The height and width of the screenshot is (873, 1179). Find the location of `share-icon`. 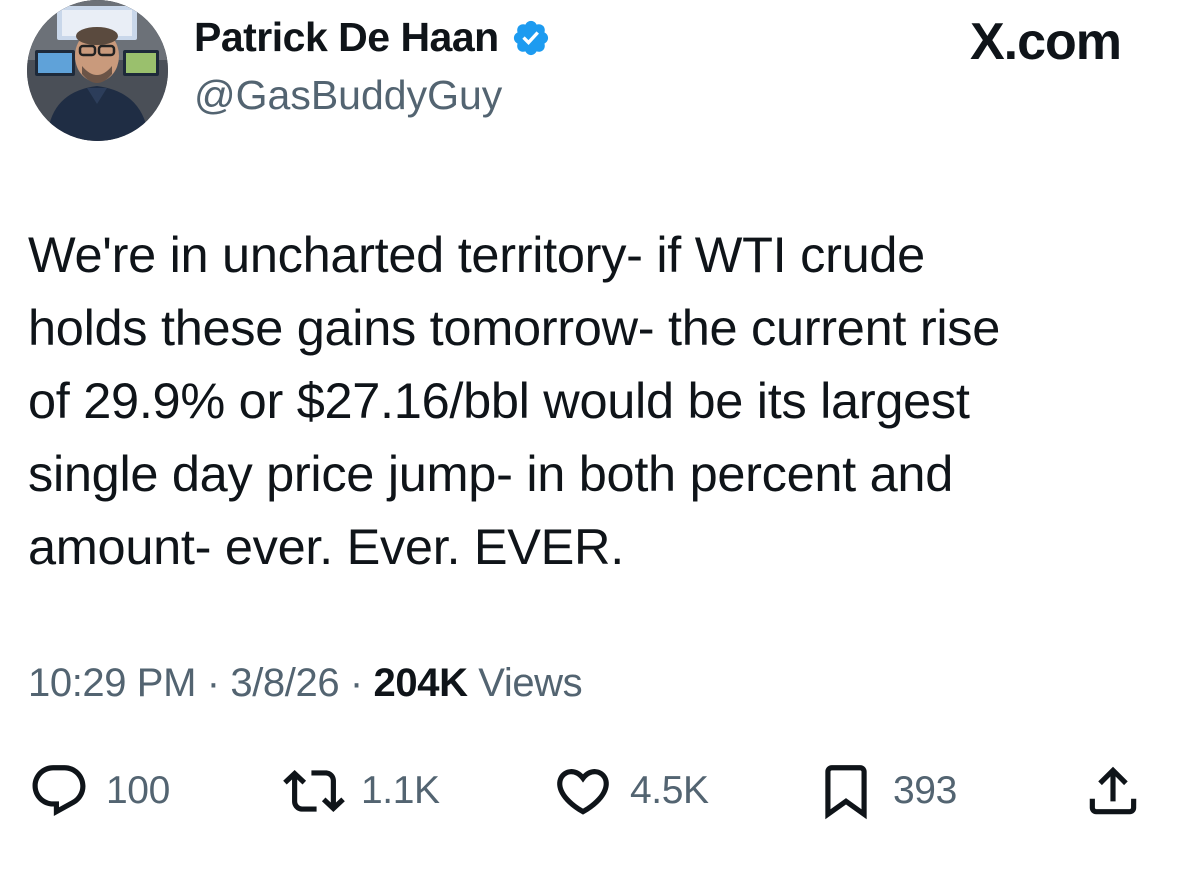

share-icon is located at coordinates (1113, 790).